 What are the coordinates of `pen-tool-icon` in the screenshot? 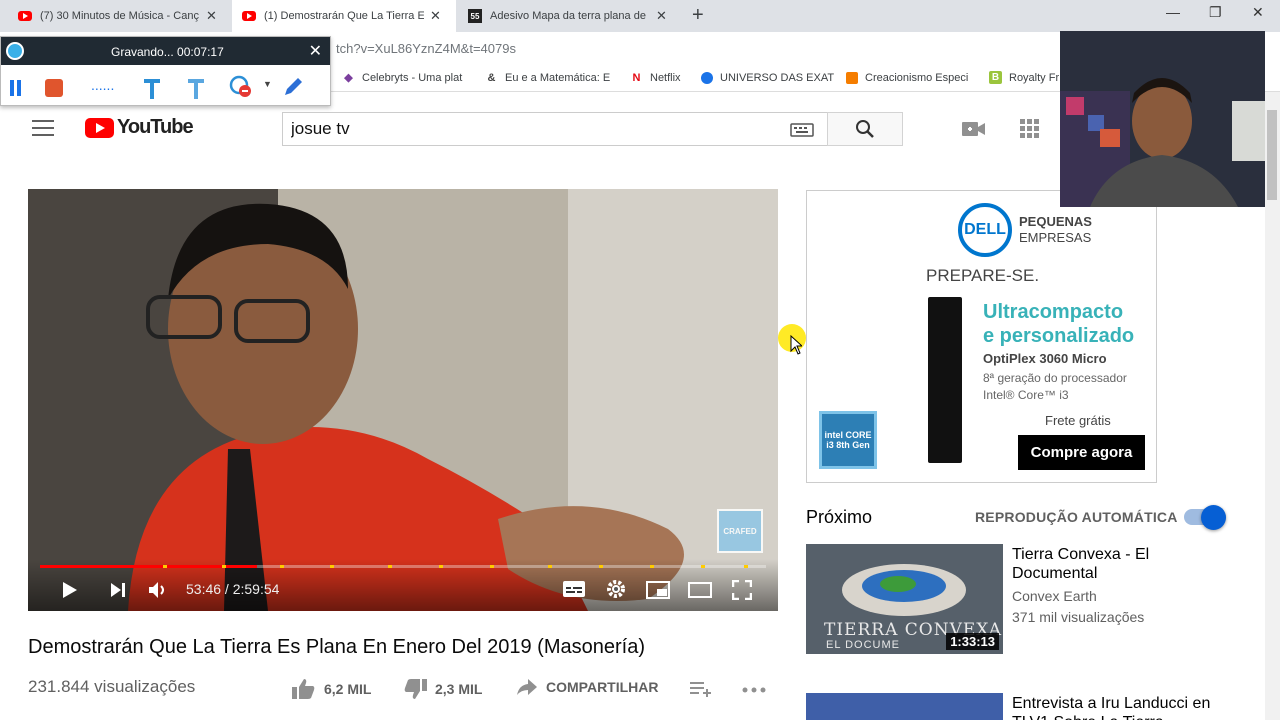 It's located at (152, 88).